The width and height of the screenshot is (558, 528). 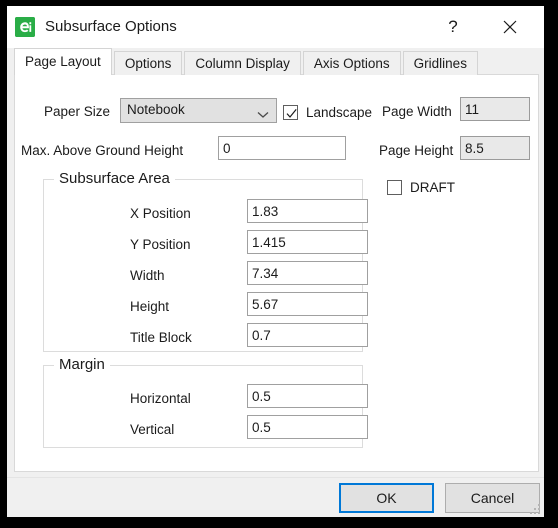 What do you see at coordinates (242, 63) in the screenshot?
I see `tab-column-display: Column Display` at bounding box center [242, 63].